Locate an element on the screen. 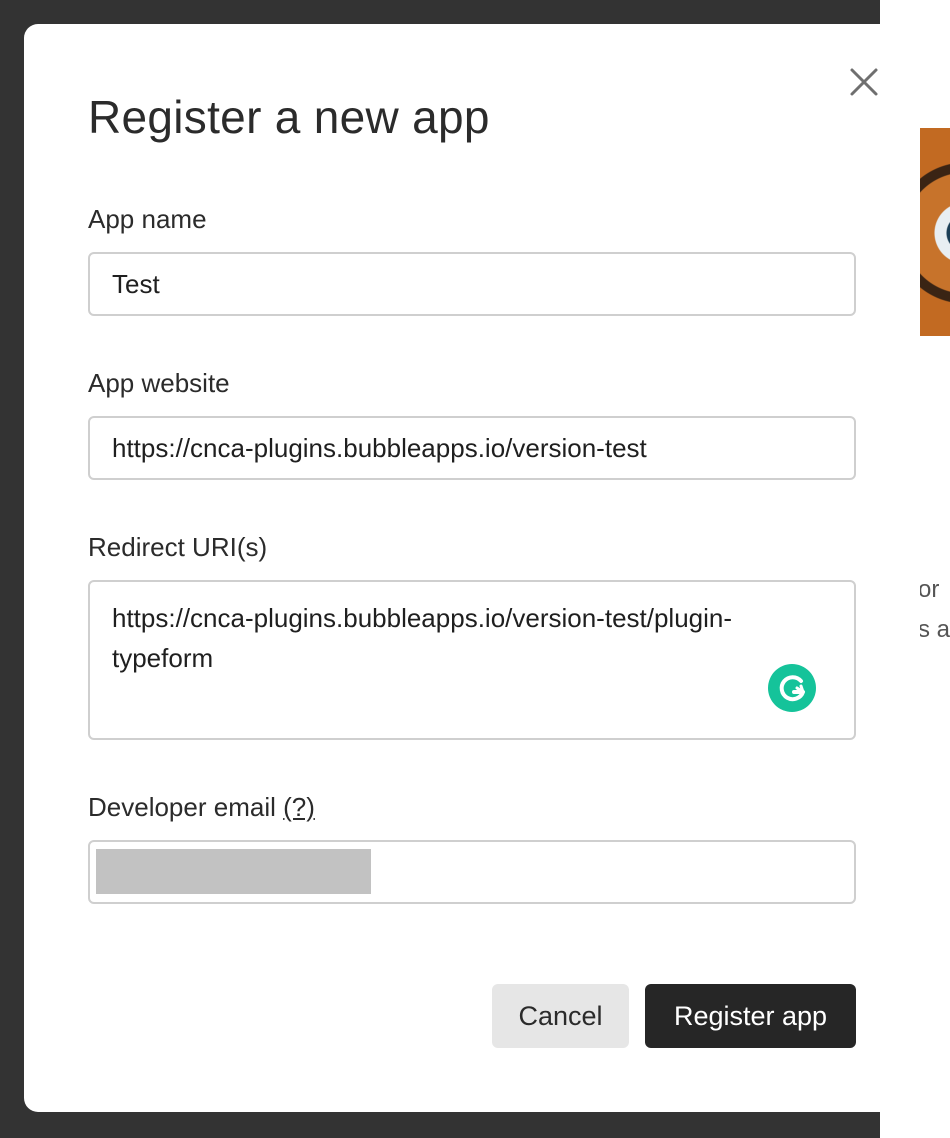 The width and height of the screenshot is (950, 1138). close-button is located at coordinates (864, 82).